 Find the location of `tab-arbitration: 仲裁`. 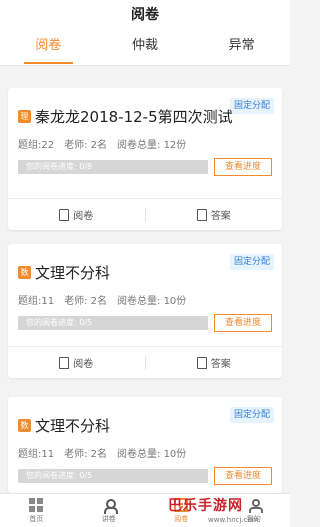

tab-arbitration: 仲裁 is located at coordinates (145, 47).